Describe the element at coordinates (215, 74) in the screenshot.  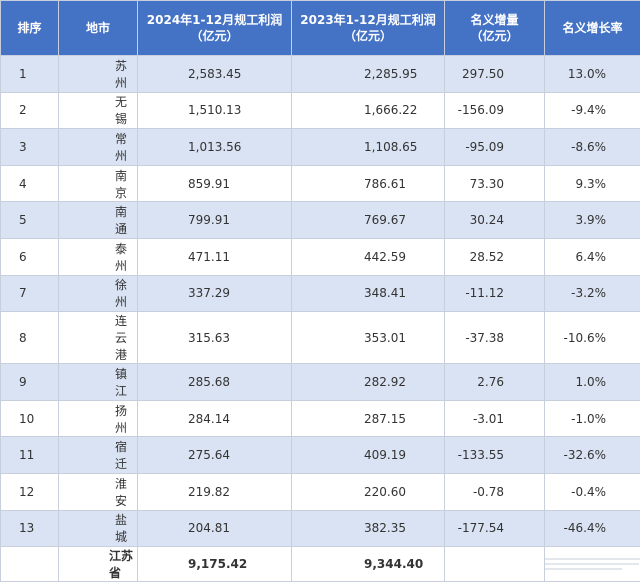
I see `profit-2024-cell: 2,583.45` at that location.